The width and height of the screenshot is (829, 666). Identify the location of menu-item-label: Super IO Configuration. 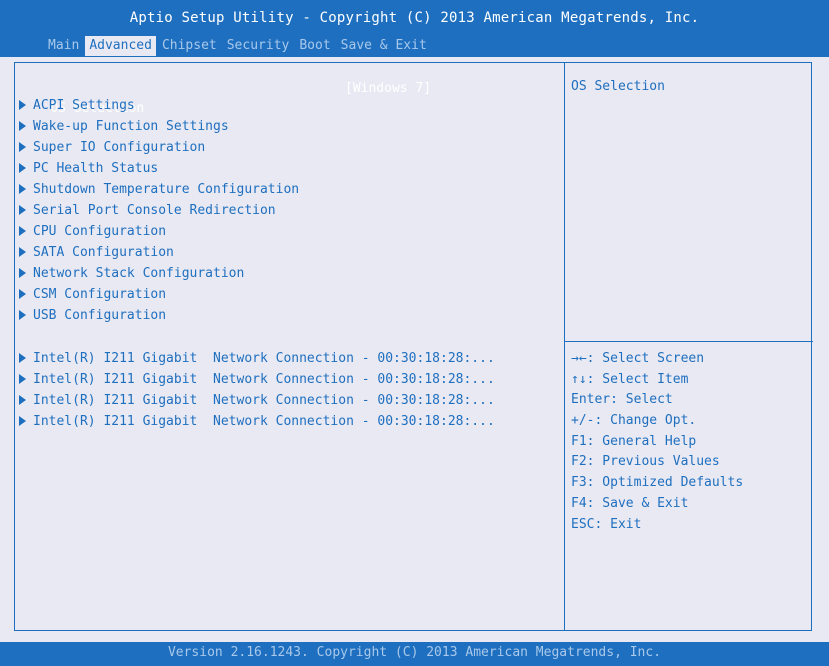
(119, 147).